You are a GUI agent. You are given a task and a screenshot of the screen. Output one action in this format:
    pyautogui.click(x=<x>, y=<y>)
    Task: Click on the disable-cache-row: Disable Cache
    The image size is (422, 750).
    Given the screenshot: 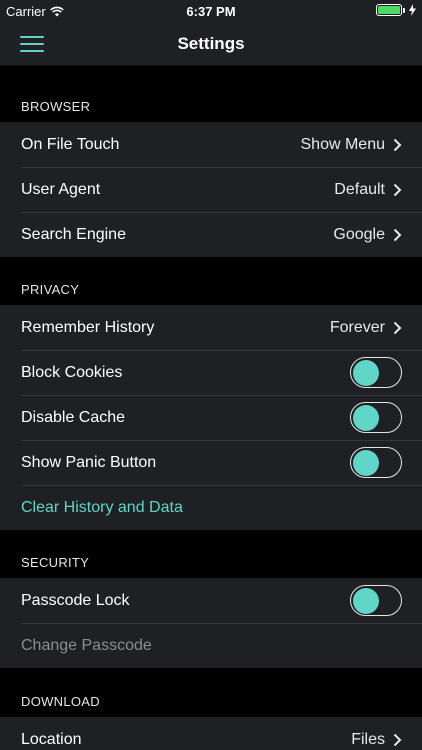 What is the action you would take?
    pyautogui.click(x=211, y=417)
    